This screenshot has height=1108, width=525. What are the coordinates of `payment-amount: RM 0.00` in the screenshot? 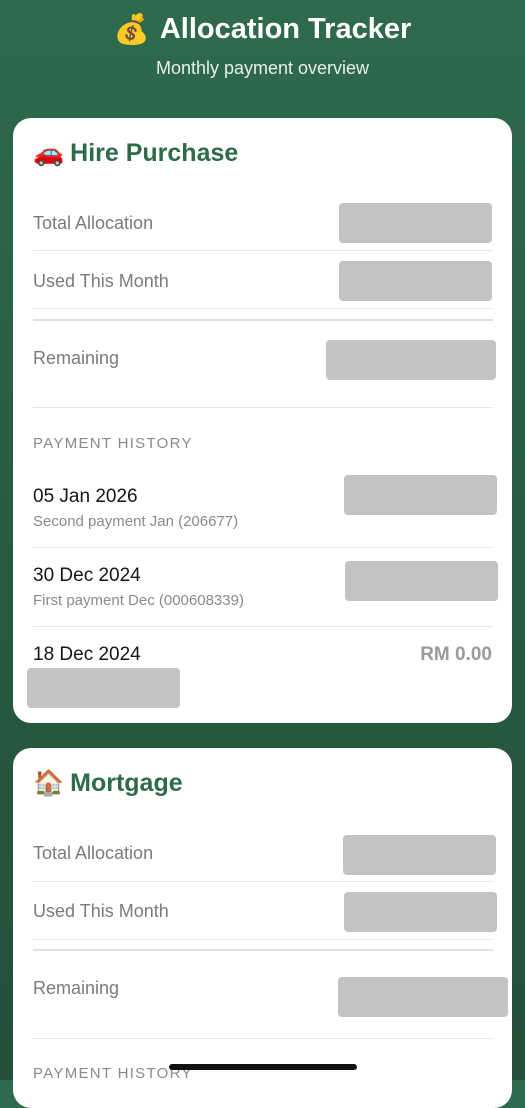 It's located at (456, 654).